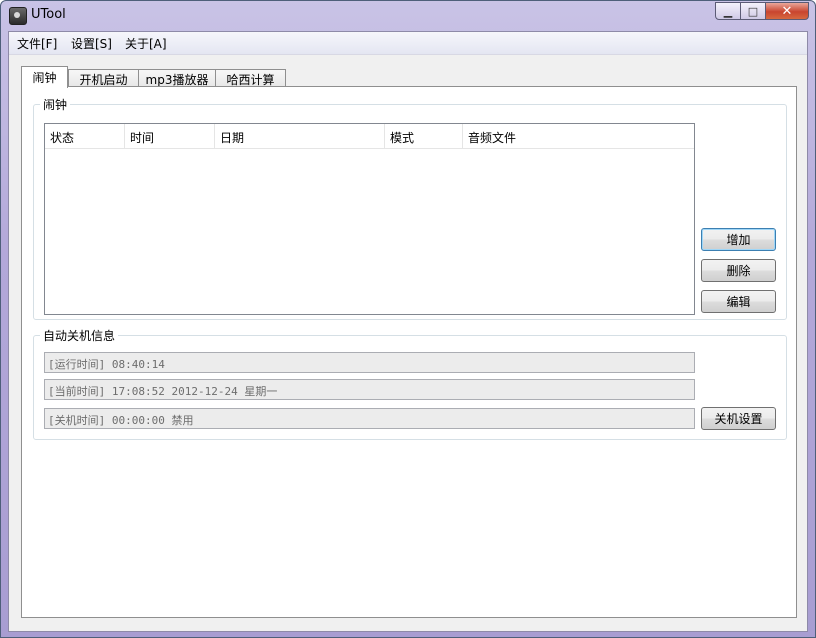 The image size is (816, 638). What do you see at coordinates (37, 43) in the screenshot?
I see `menu-file: 文件[F]` at bounding box center [37, 43].